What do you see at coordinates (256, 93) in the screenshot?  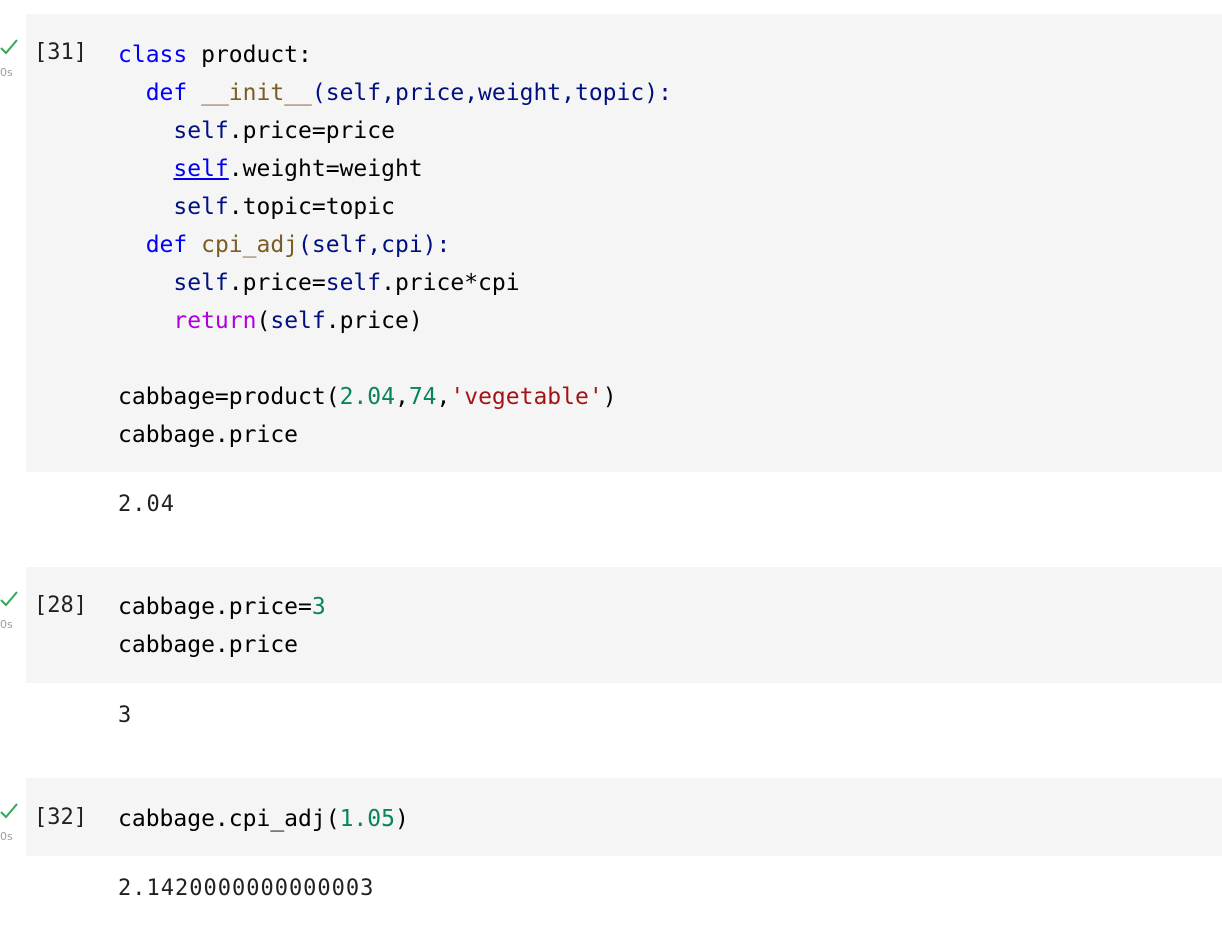 I see `code-token: __init__` at bounding box center [256, 93].